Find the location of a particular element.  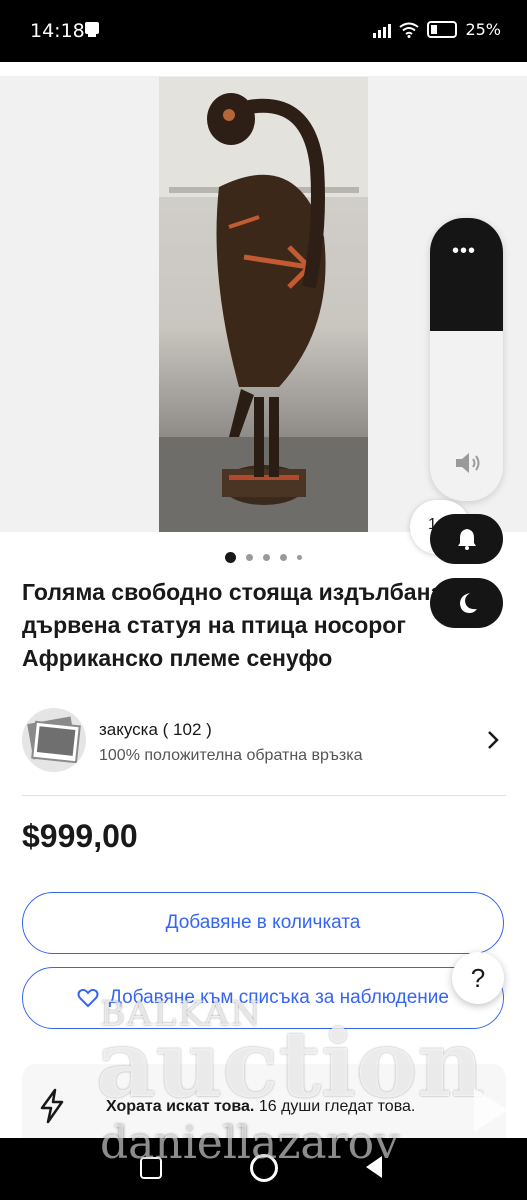

status-bar: 14:18 25% is located at coordinates (263, 31).